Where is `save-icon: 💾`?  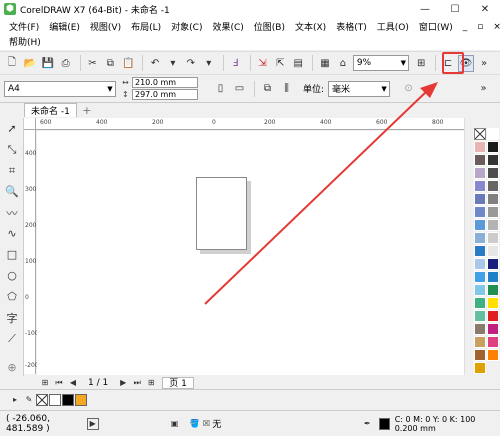
save-icon: 💾 is located at coordinates (48, 63).